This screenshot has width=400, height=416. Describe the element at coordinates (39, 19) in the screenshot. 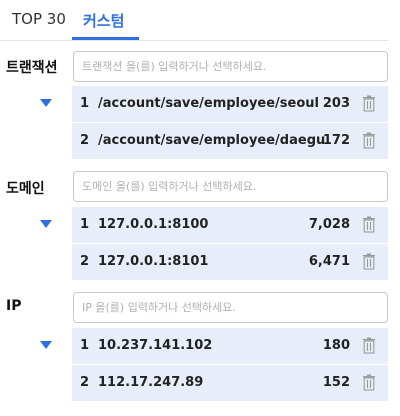

I see `tab-top30: TOP 30` at that location.